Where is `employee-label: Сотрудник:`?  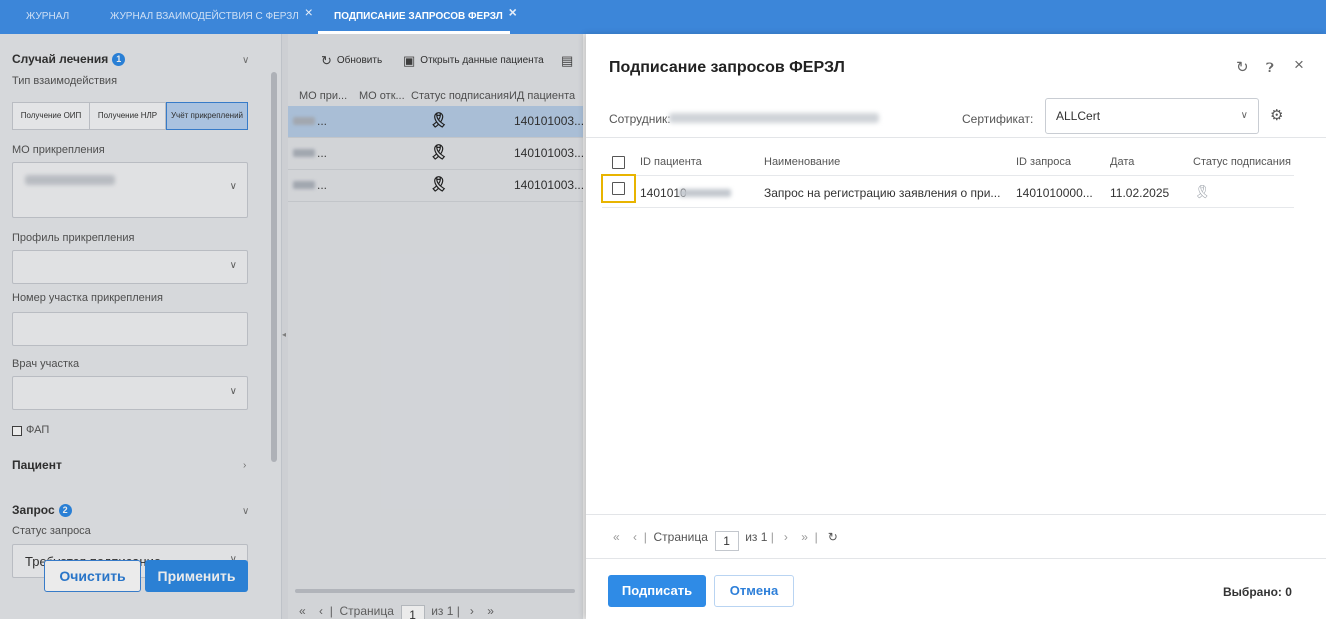
employee-label: Сотрудник: is located at coordinates (640, 119).